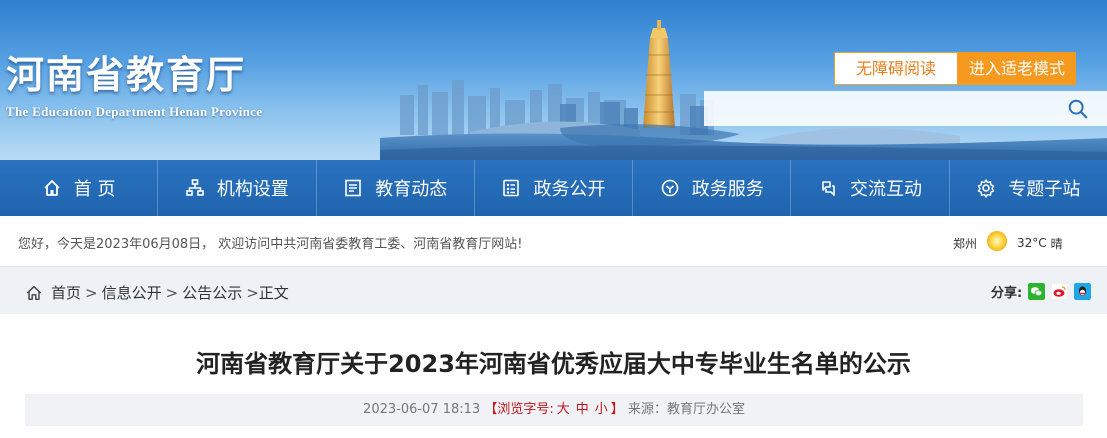 The width and height of the screenshot is (1107, 438). Describe the element at coordinates (1044, 189) in the screenshot. I see `nav-item-label: 专题子站` at that location.